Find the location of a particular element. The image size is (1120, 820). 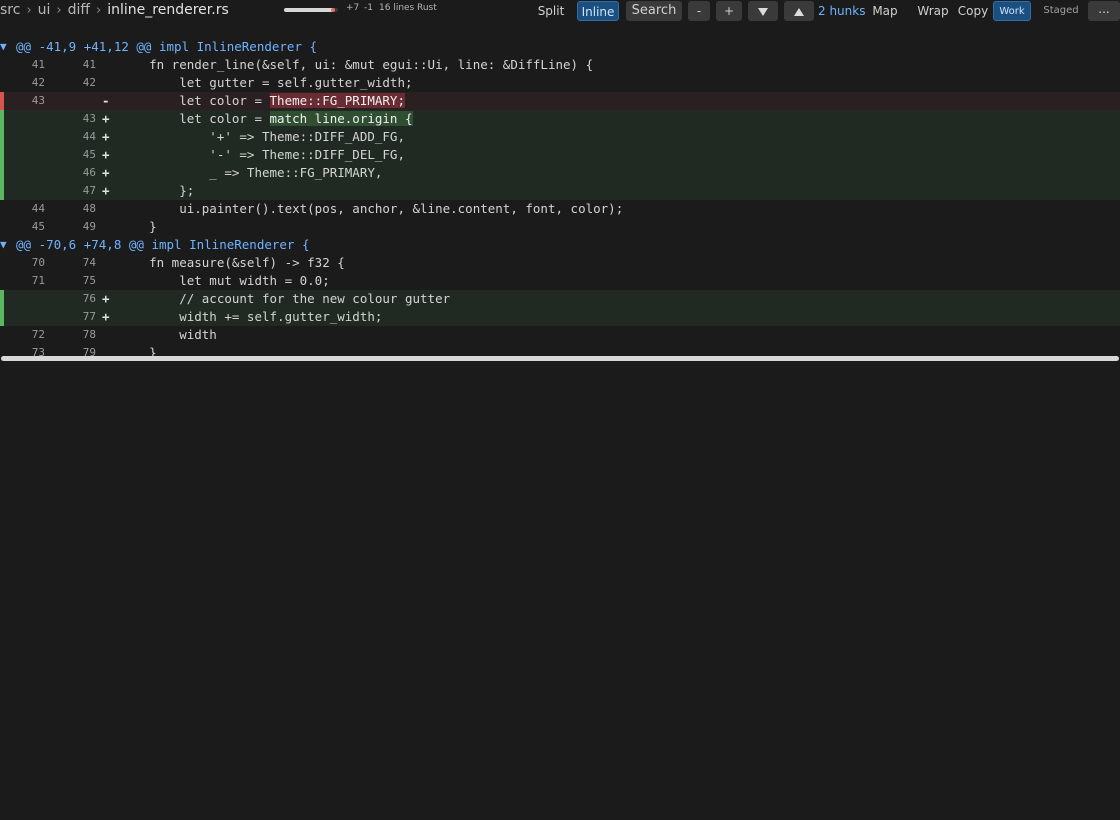

old-line-number: 45 is located at coordinates (38, 226).